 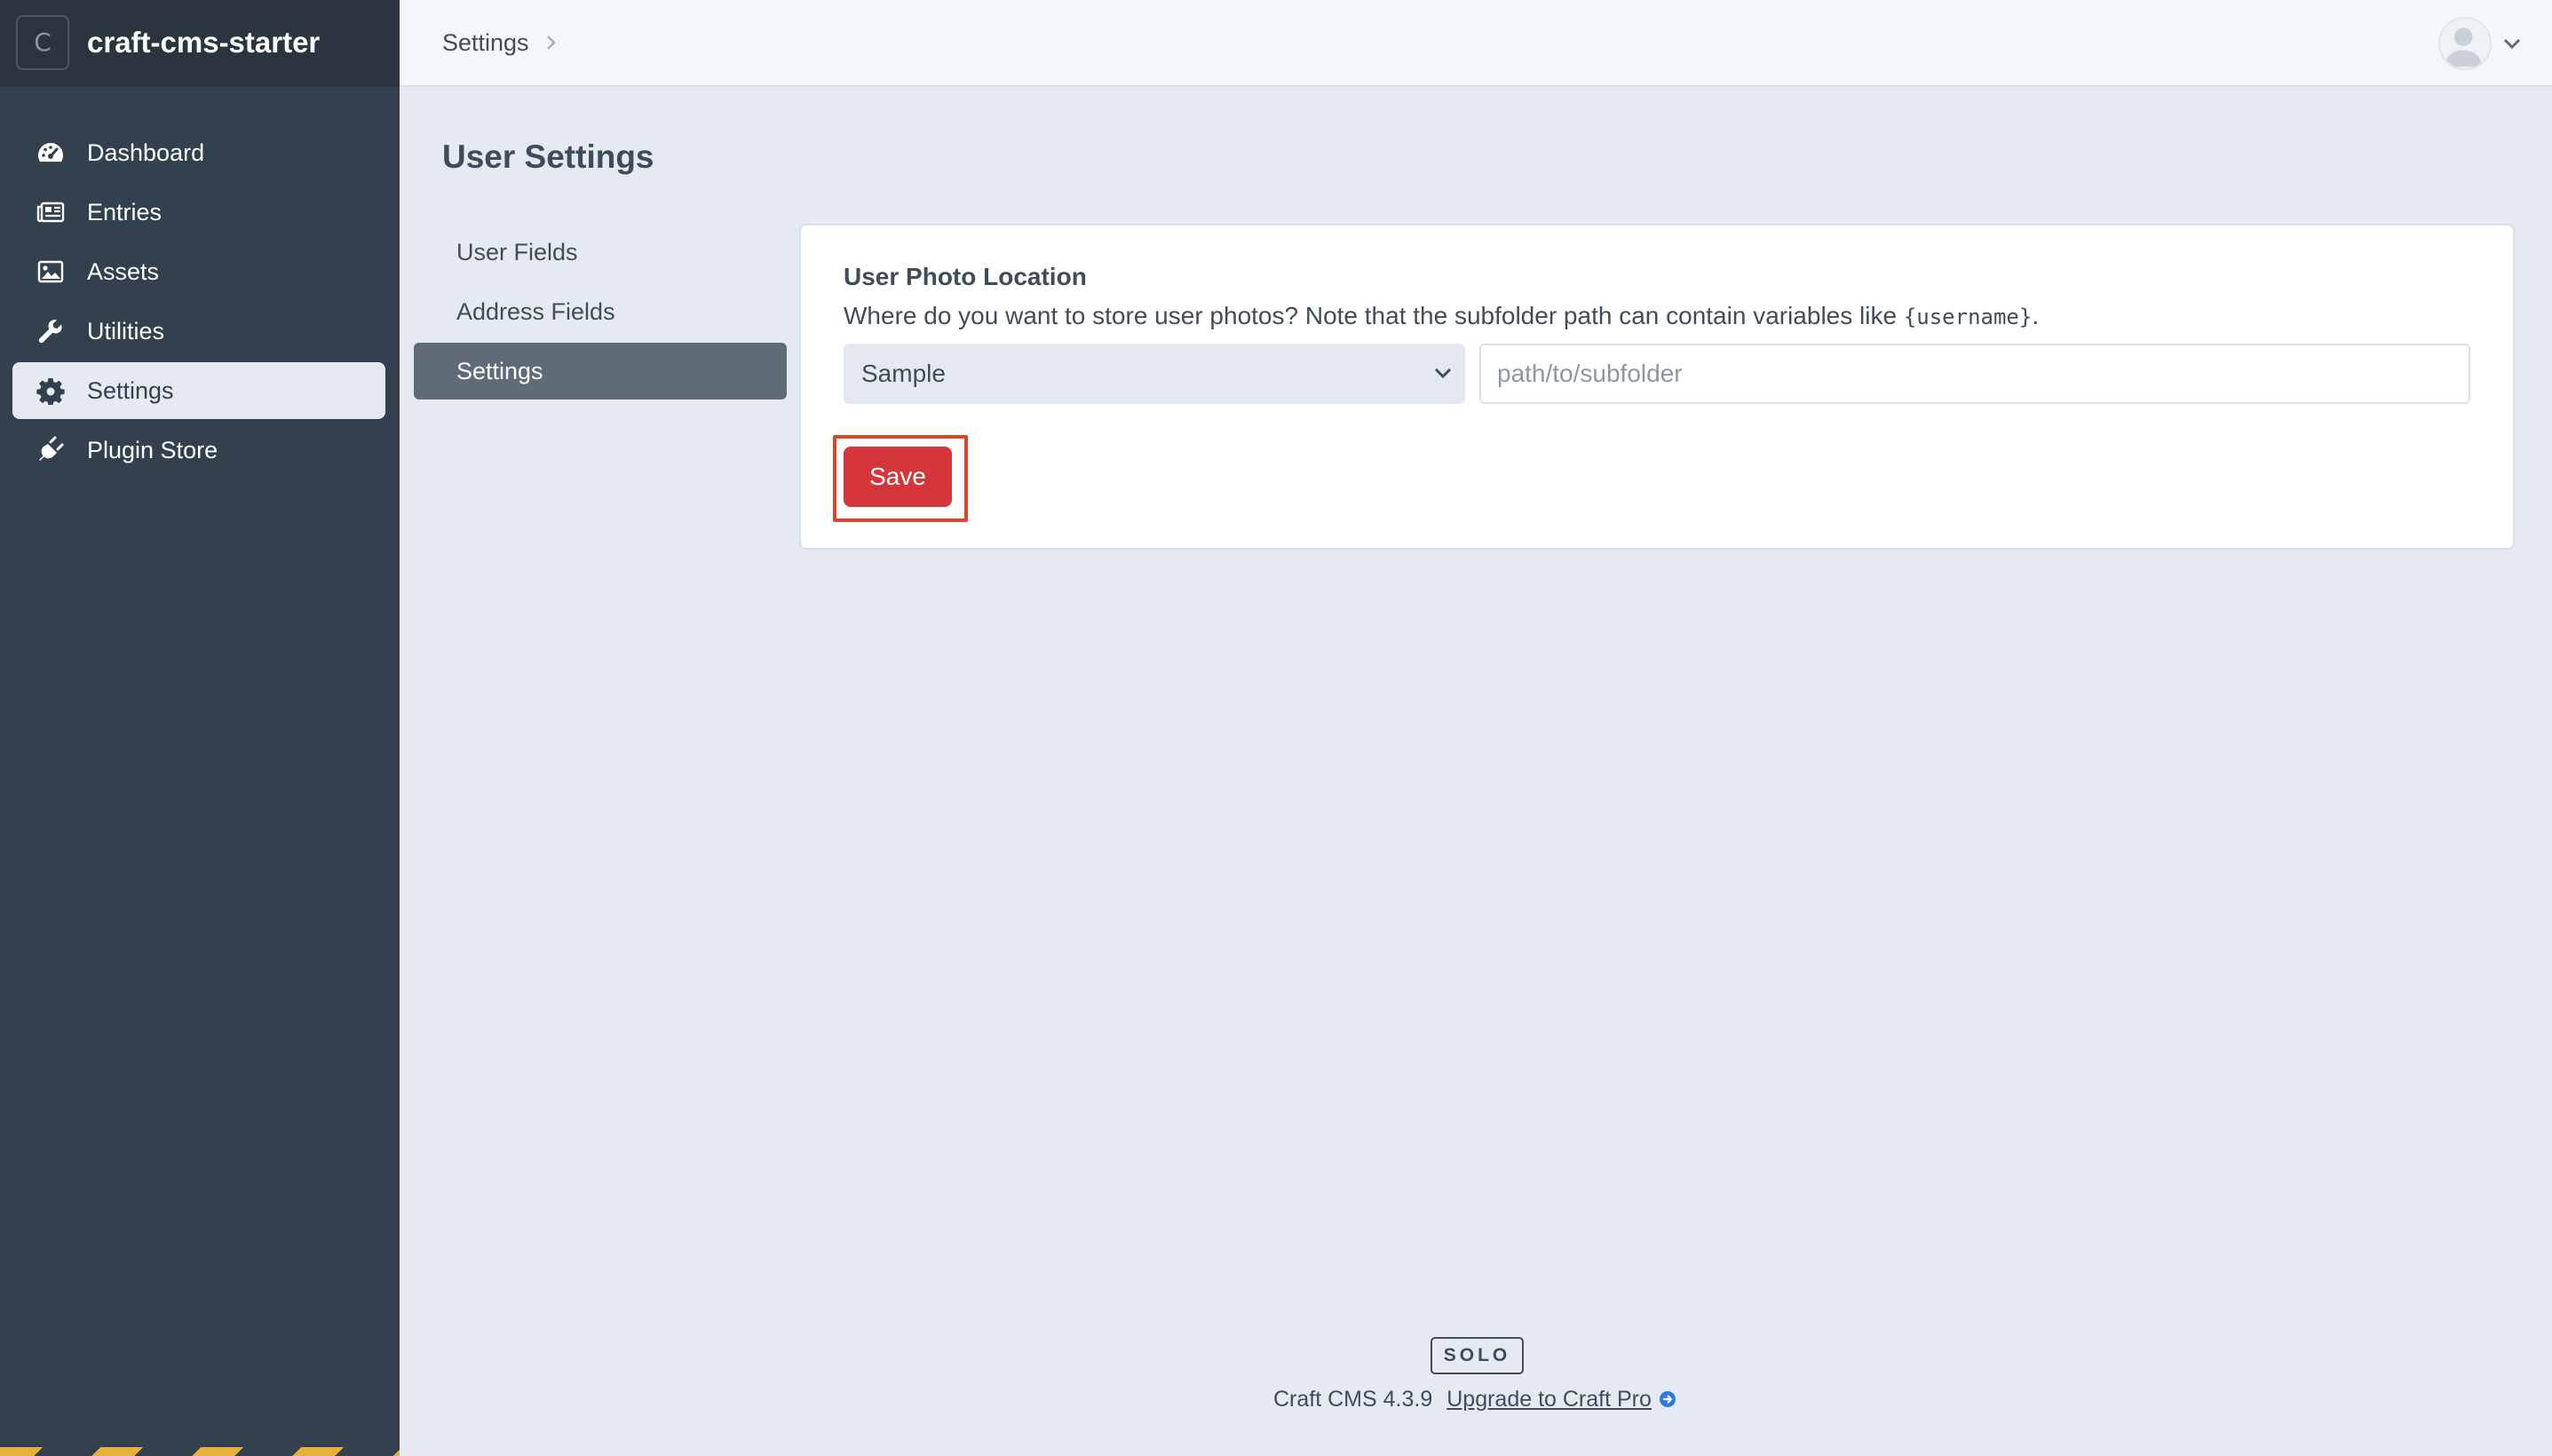 I want to click on nav-label: Plugin Store, so click(x=152, y=450).